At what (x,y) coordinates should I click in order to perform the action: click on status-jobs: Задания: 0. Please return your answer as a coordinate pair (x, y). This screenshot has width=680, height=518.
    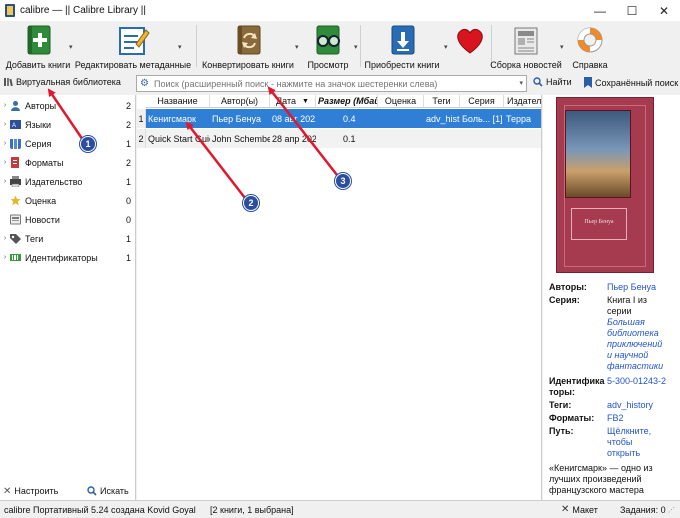
    Looking at the image, I should click on (643, 510).